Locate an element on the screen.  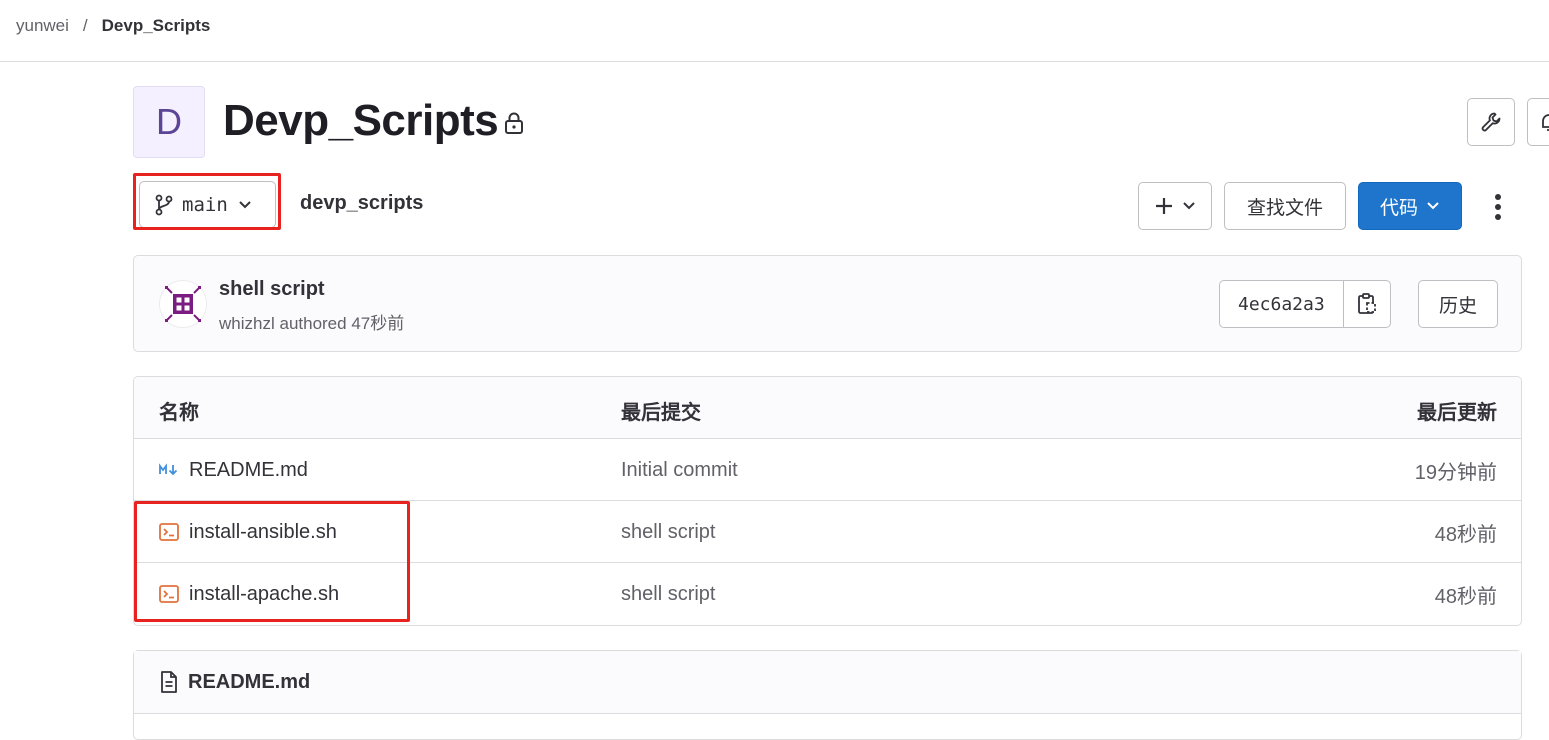
top-bar: yunwei / Devp_Scripts is located at coordinates (774, 31).